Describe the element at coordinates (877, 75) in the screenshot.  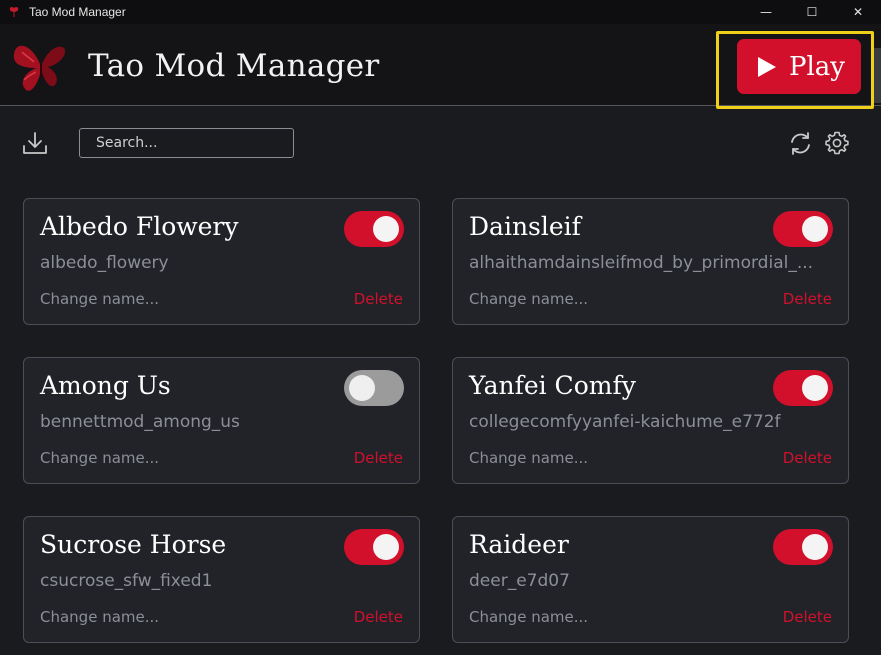
I see `scrollbar` at that location.